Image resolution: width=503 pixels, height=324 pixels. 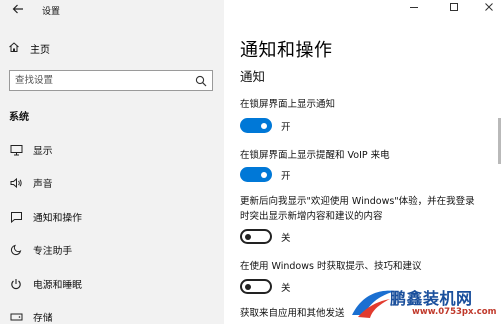 I want to click on minimize-button, so click(x=414, y=8).